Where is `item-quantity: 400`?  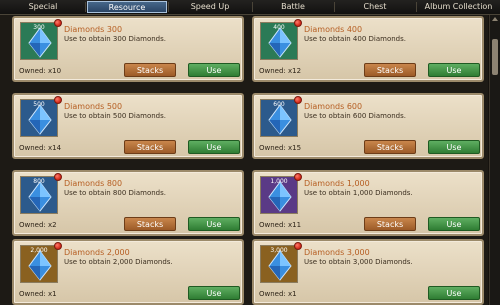 item-quantity: 400 is located at coordinates (279, 27).